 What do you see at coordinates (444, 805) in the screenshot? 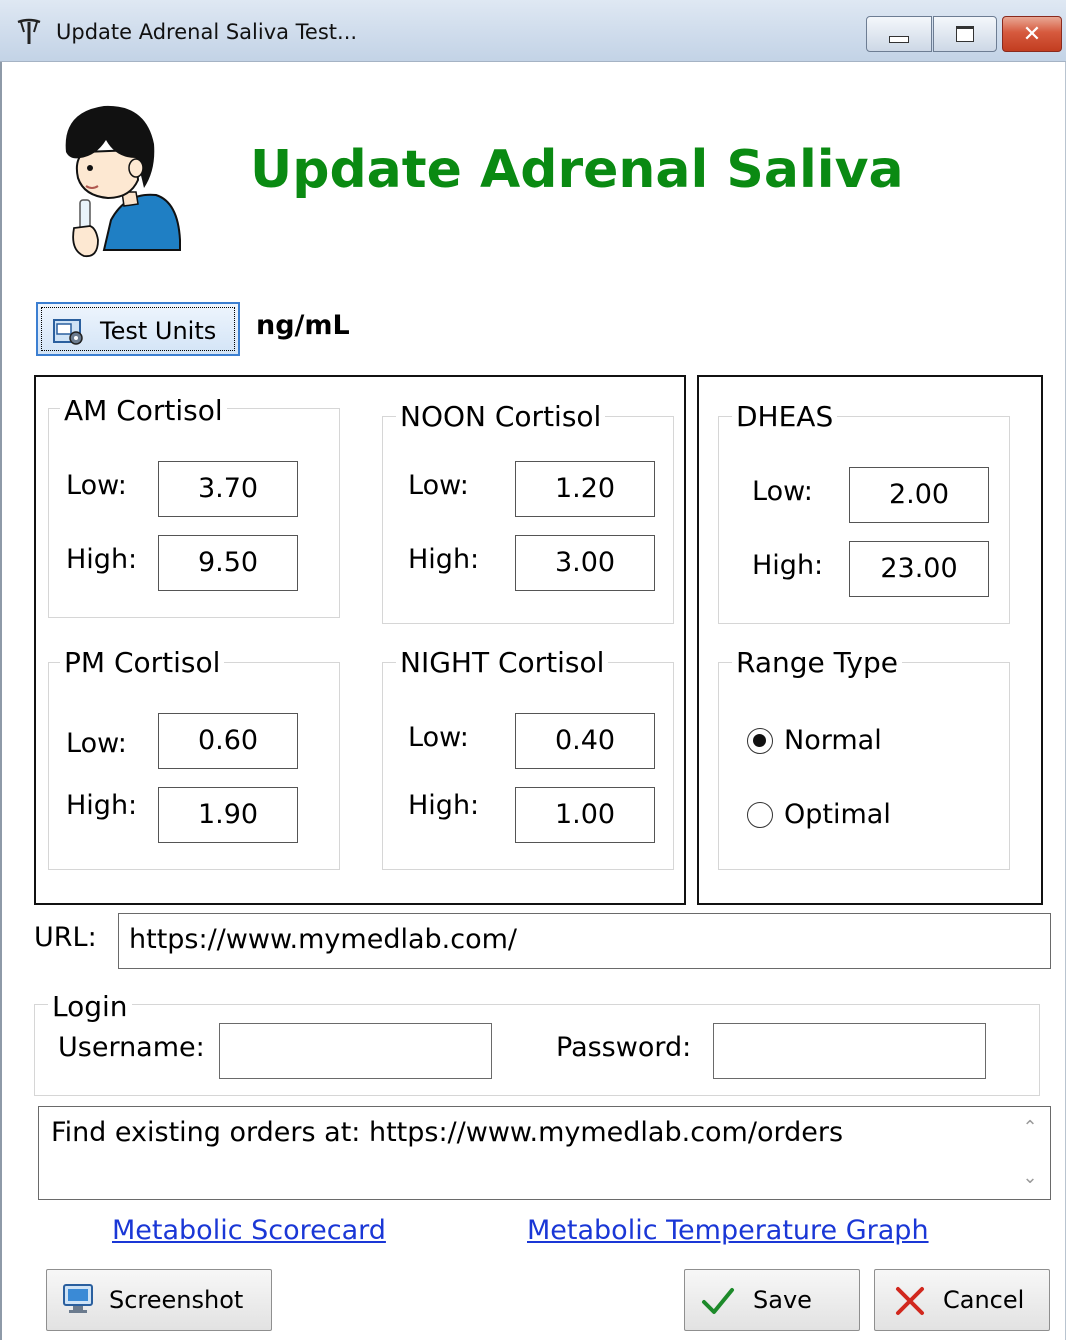
I see `night-high-label: High:` at bounding box center [444, 805].